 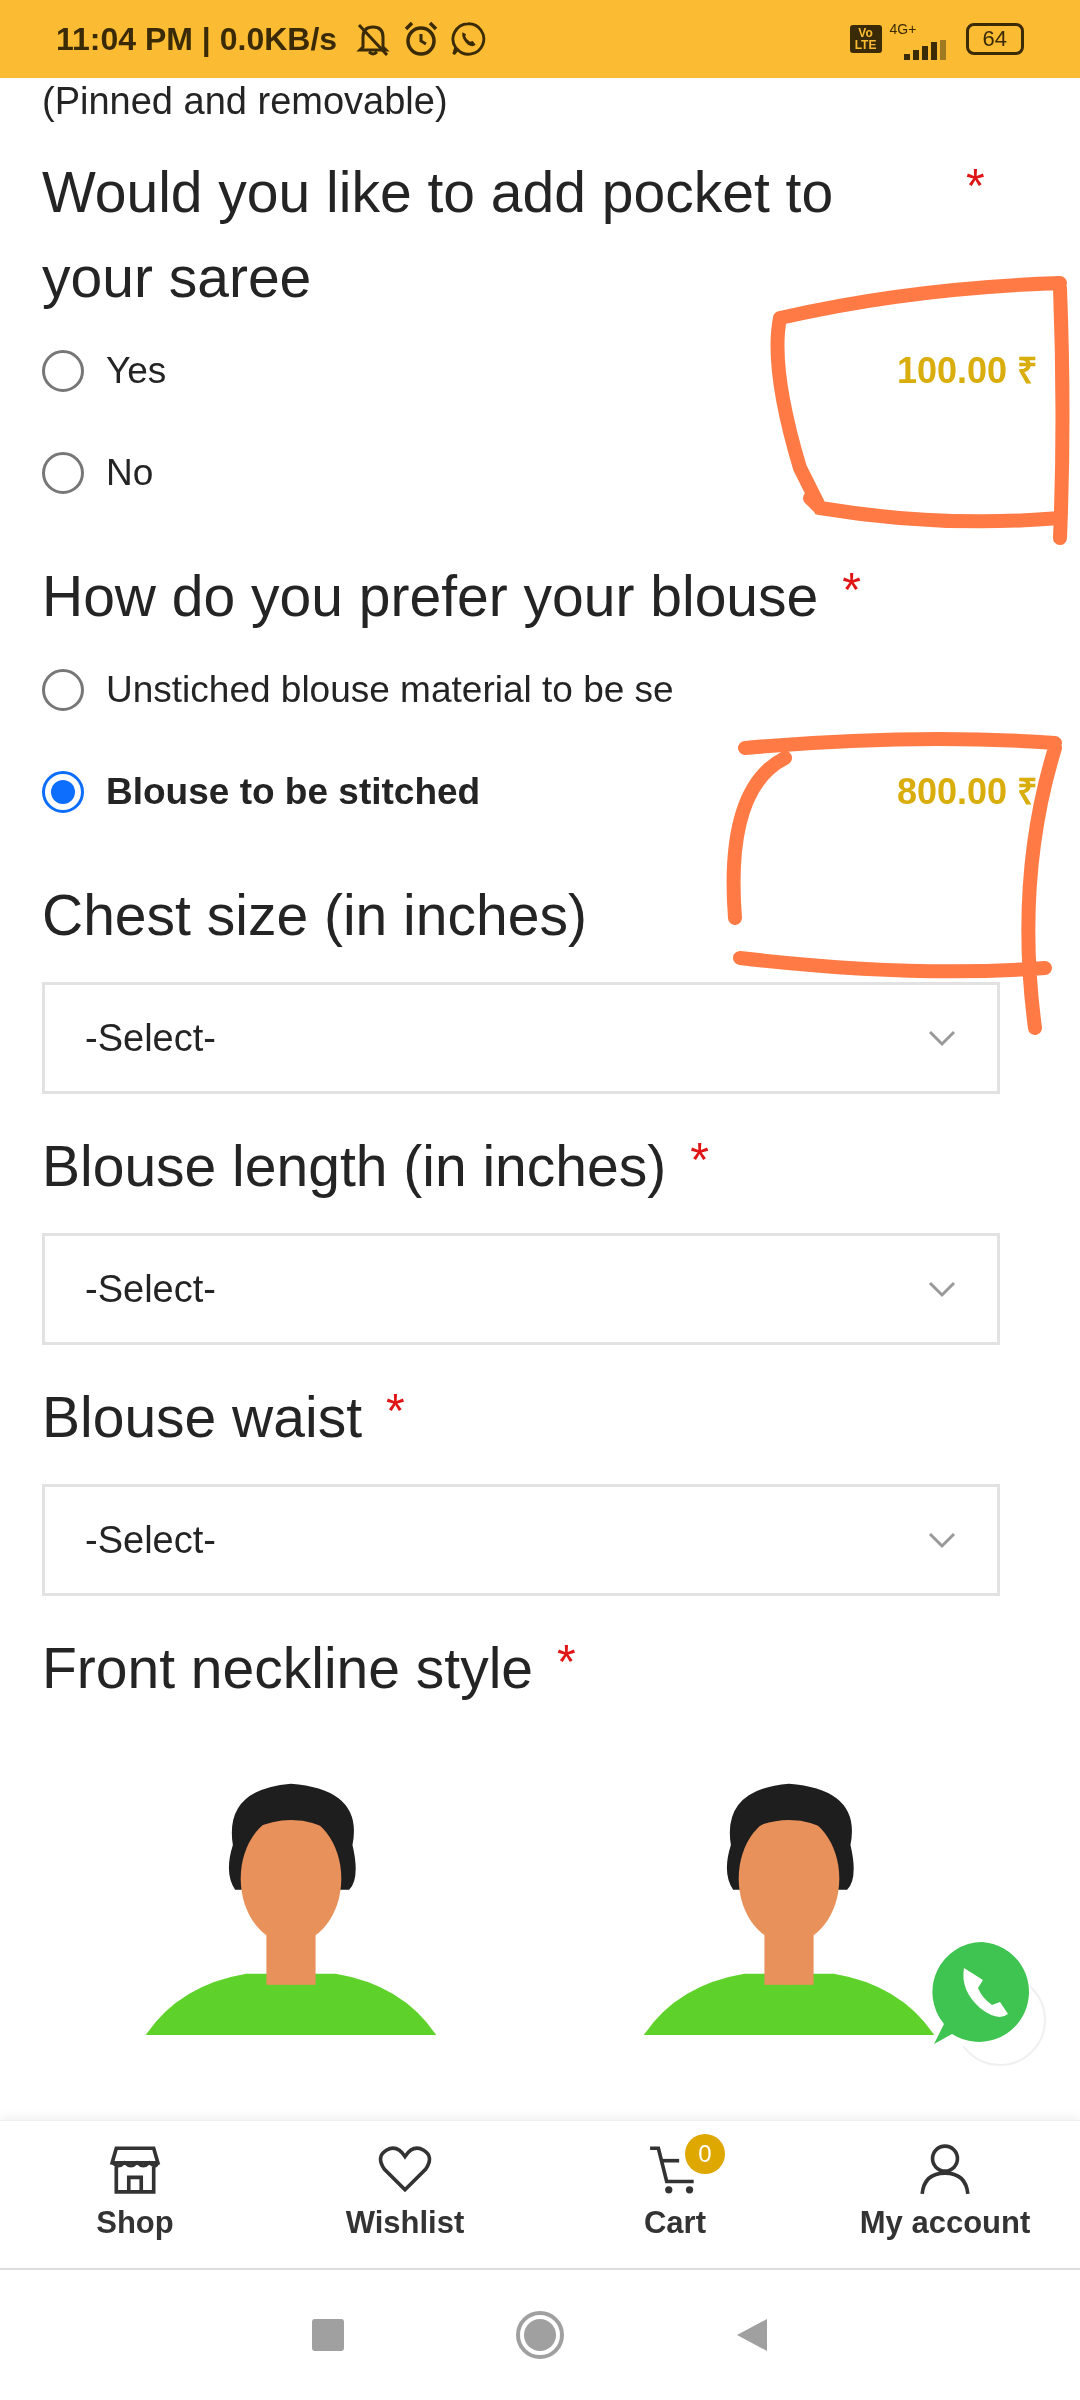 What do you see at coordinates (468, 39) in the screenshot?
I see `chat-icon` at bounding box center [468, 39].